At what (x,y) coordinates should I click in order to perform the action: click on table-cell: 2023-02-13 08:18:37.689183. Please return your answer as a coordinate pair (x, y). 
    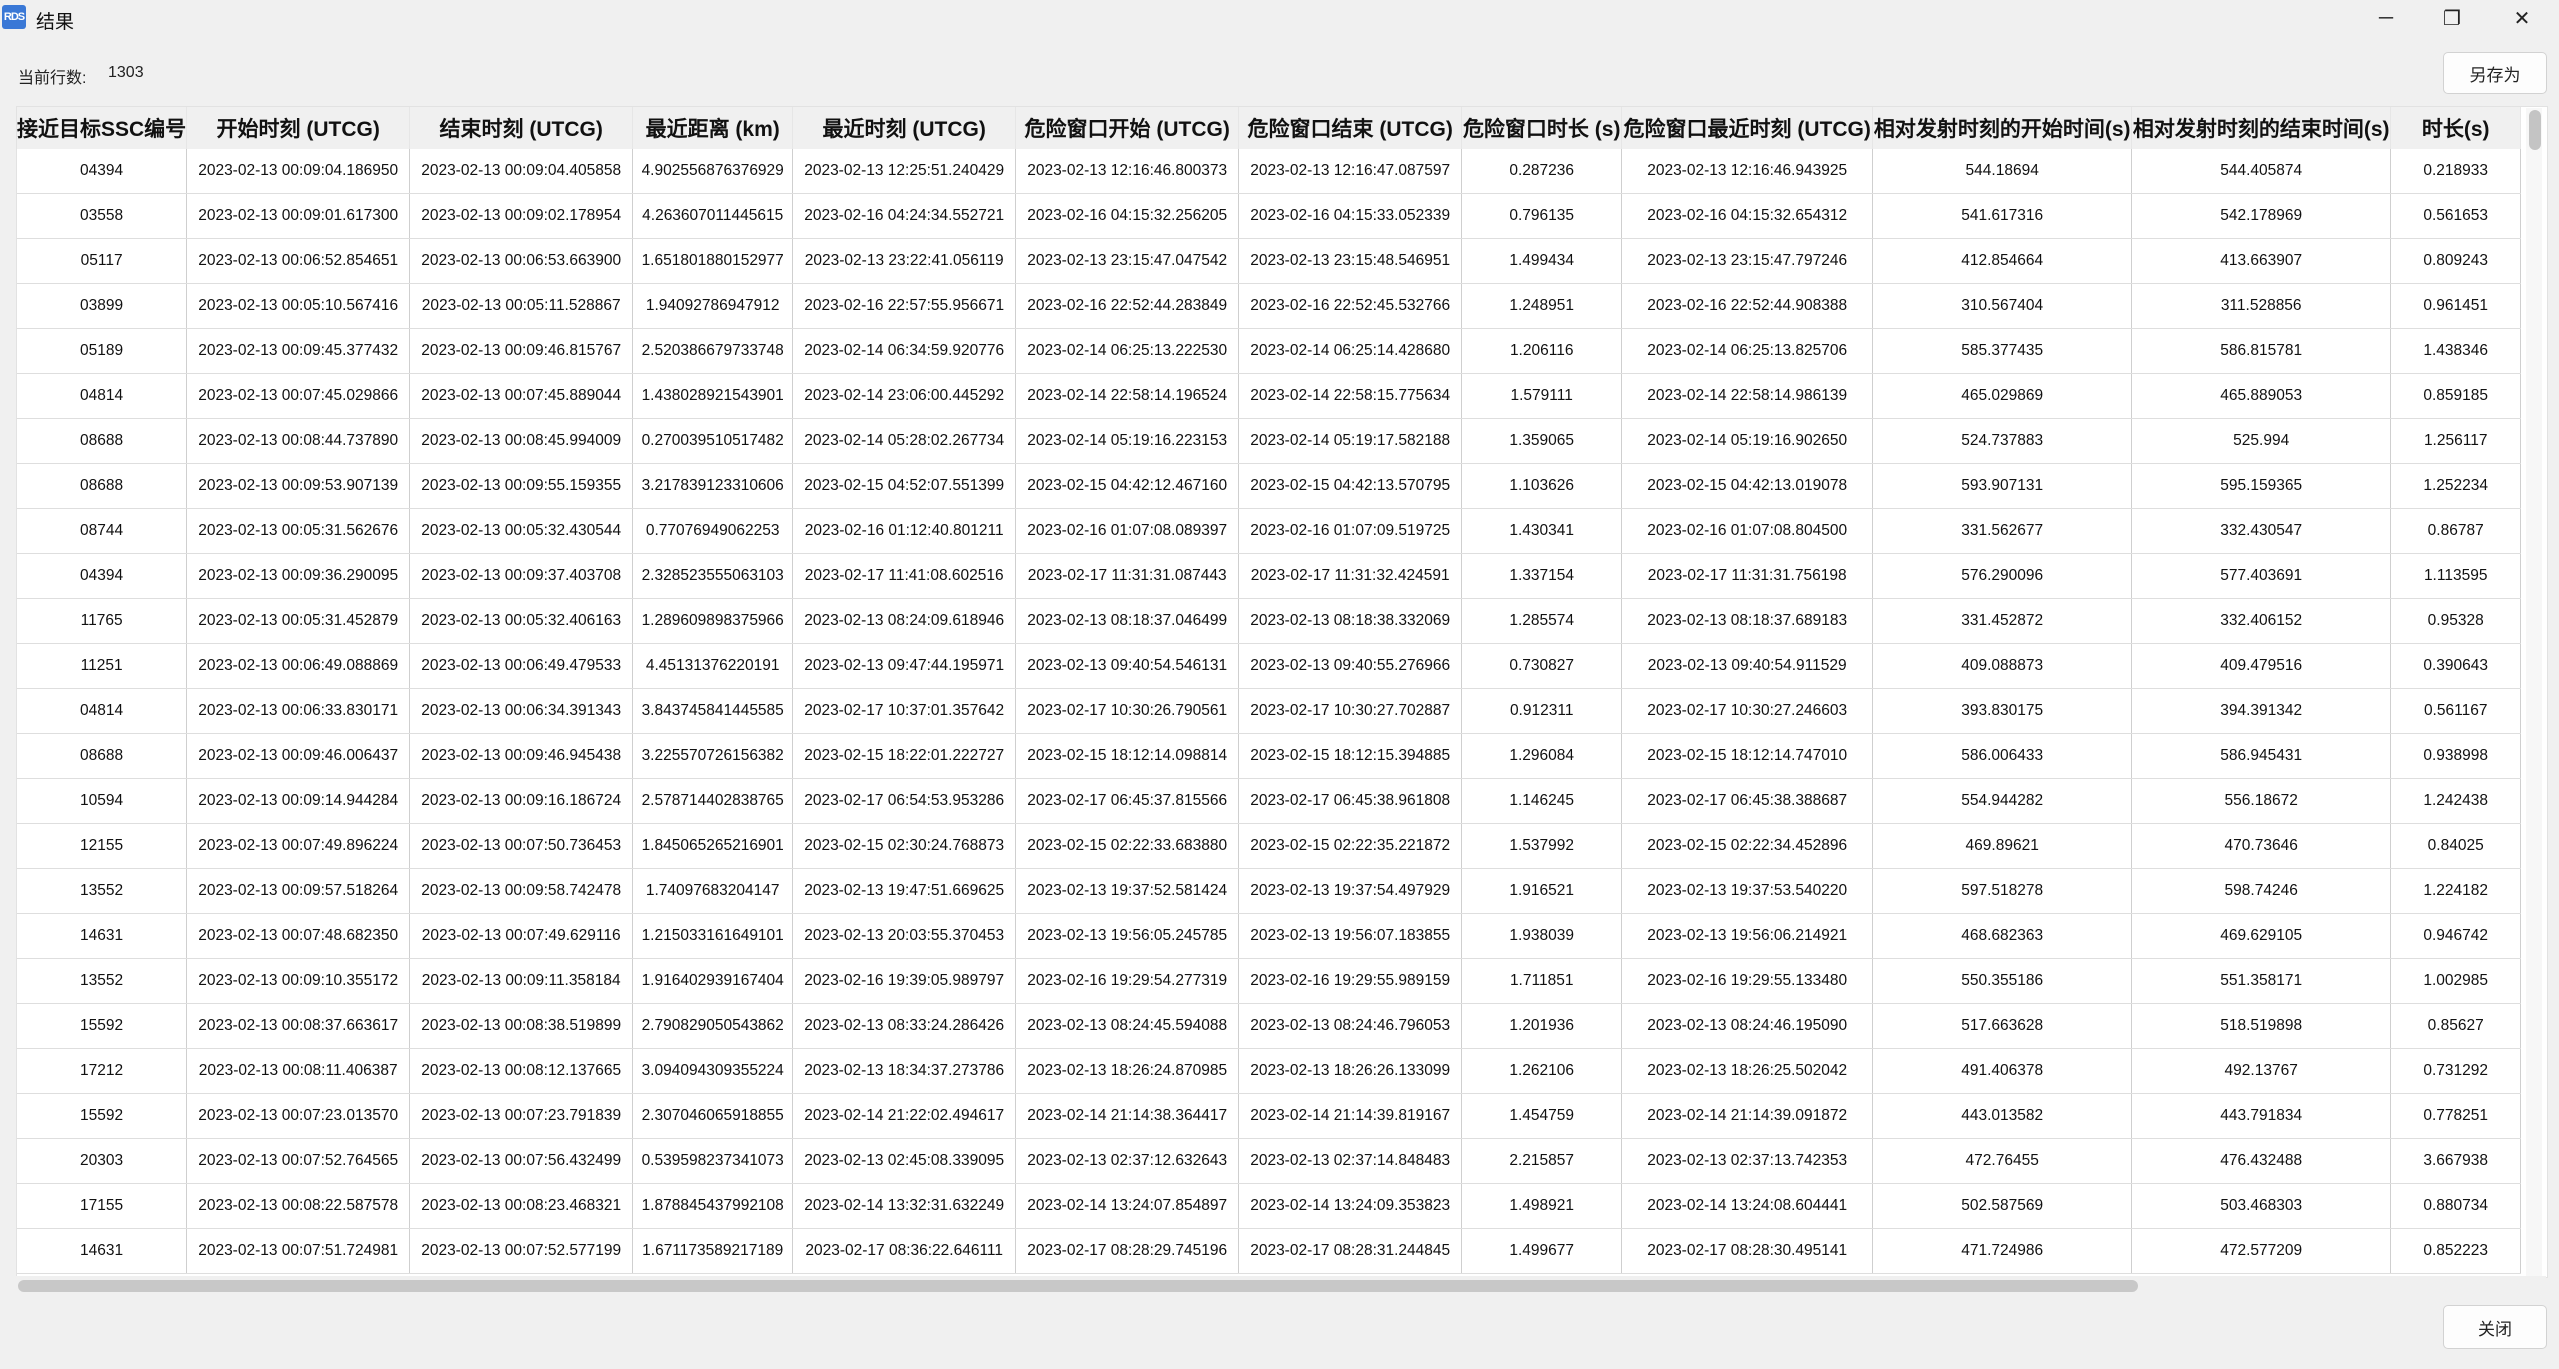
    Looking at the image, I should click on (1747, 621).